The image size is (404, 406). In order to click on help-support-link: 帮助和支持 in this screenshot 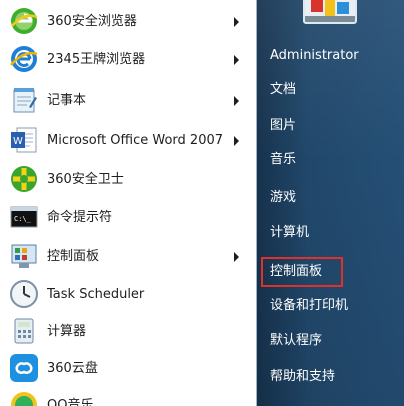, I will do `click(334, 377)`.